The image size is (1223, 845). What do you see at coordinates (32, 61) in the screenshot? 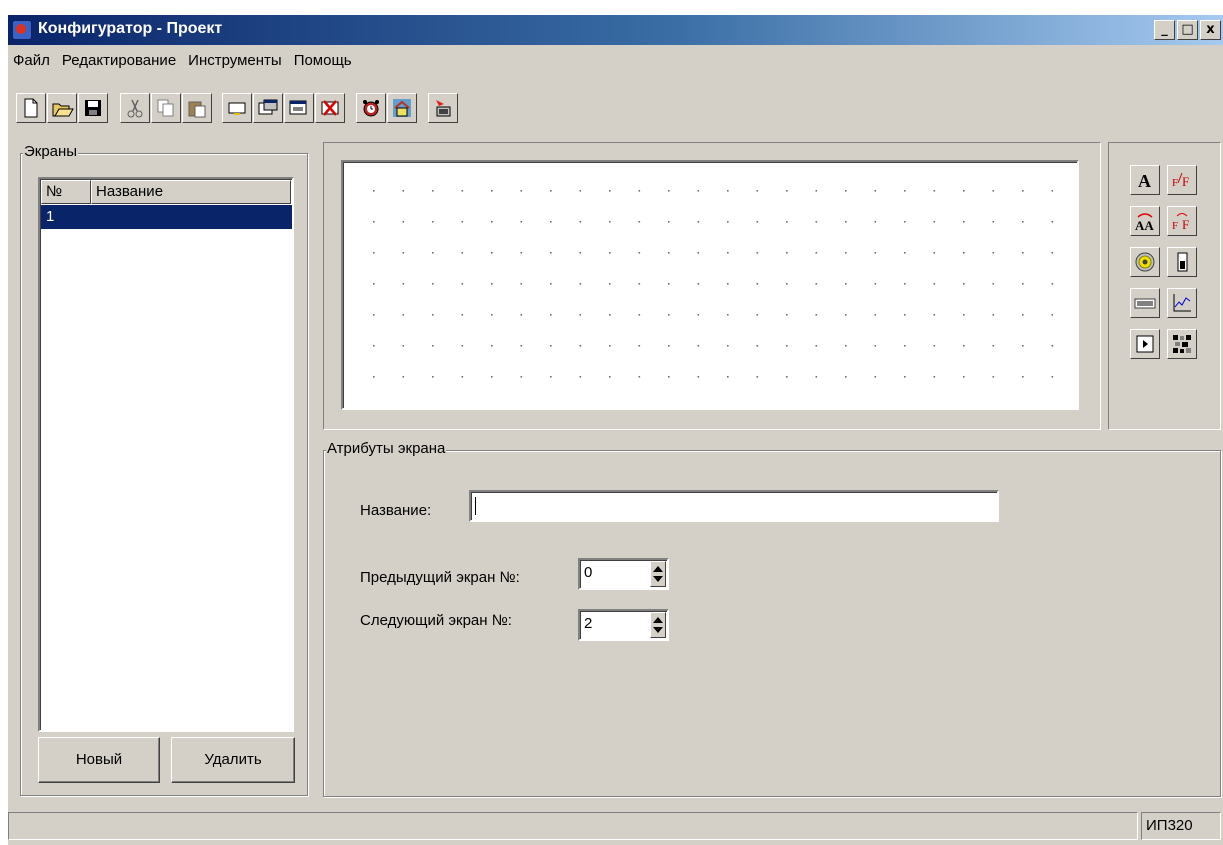
I see `menu-file: Файл` at bounding box center [32, 61].